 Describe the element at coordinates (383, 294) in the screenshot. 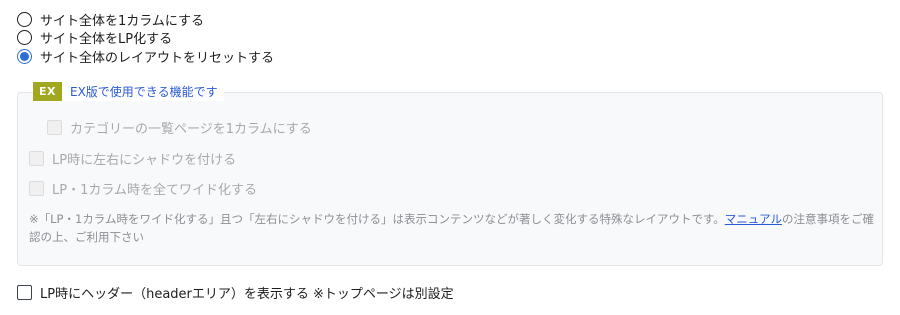

I see `header-option-suffix: ※トップページは別設定` at that location.